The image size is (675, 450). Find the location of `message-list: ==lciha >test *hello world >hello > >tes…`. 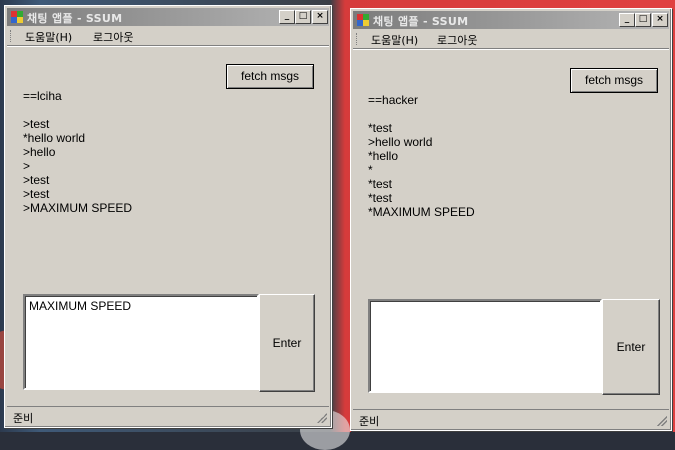

message-list: ==lciha >test *hello world >hello > >tes… is located at coordinates (168, 152).